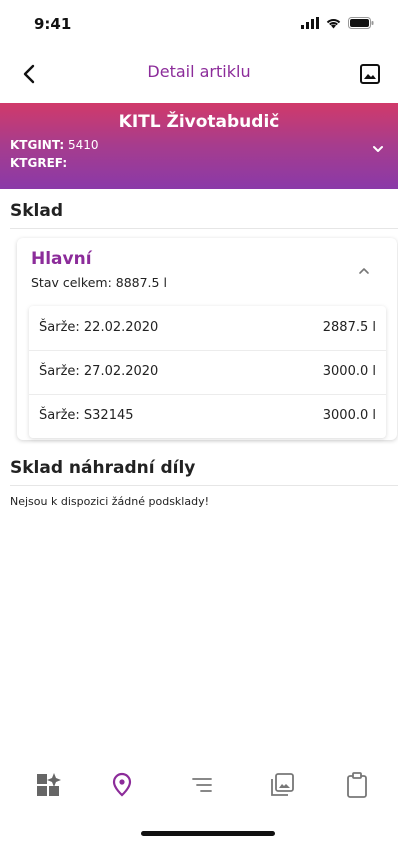  I want to click on batch-quantity: 2887.5 l, so click(349, 327).